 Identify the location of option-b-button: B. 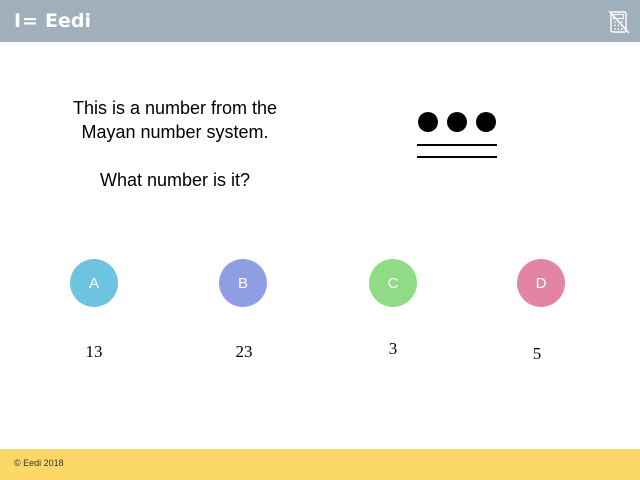
(243, 283).